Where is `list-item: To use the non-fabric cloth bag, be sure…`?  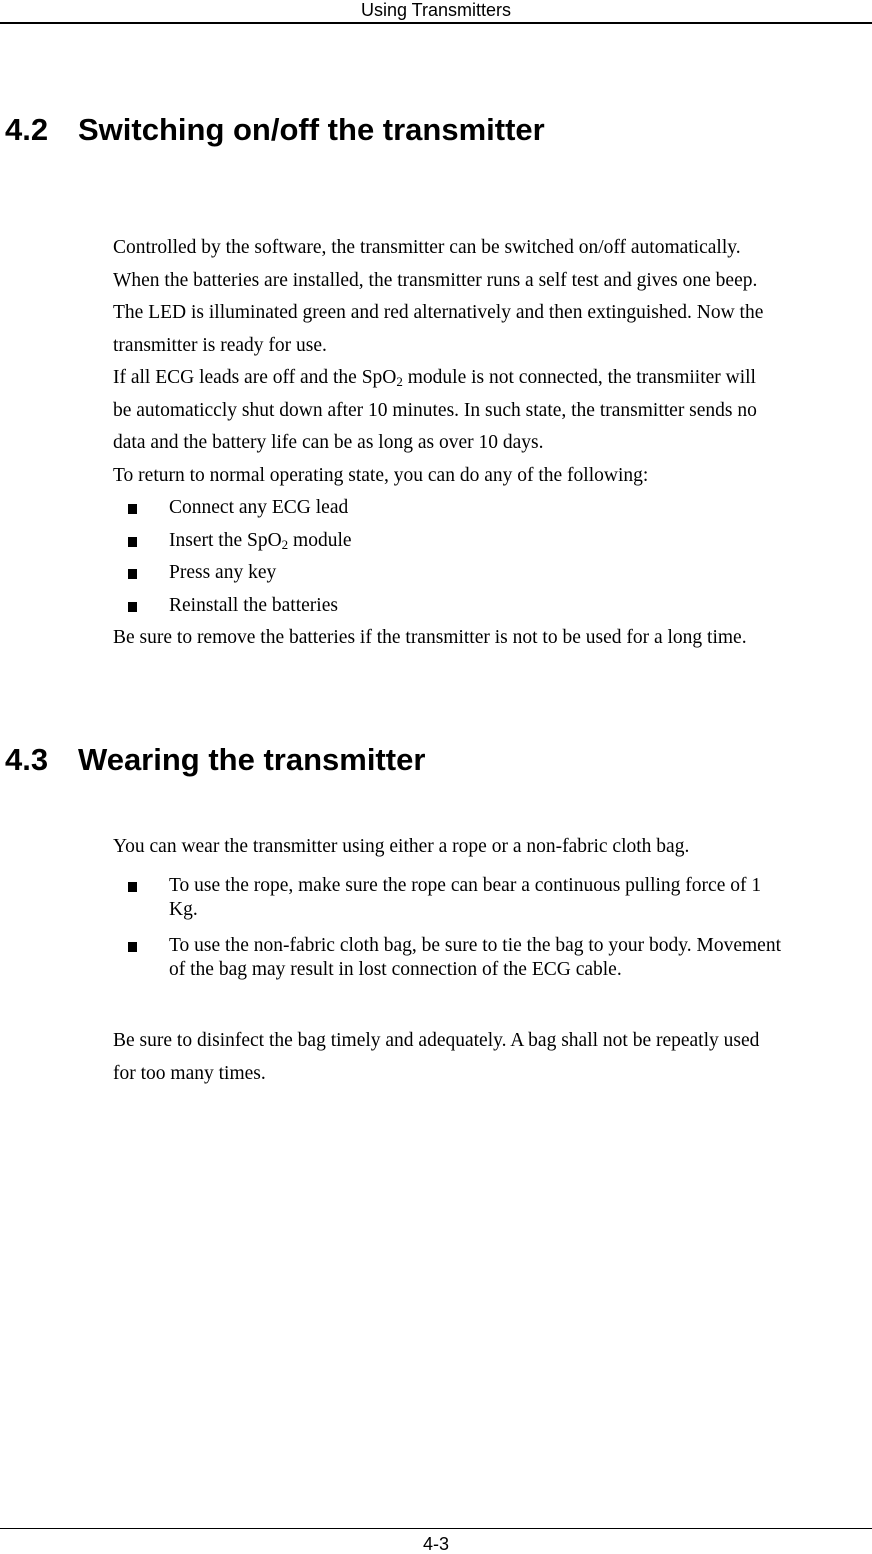 list-item: To use the non-fabric cloth bag, be sure… is located at coordinates (488, 958).